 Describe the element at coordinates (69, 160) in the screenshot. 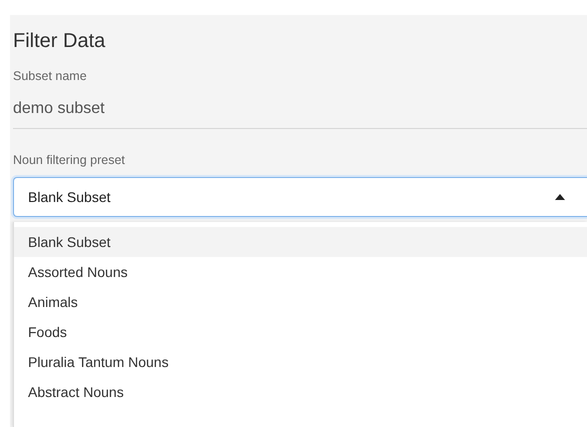

I see `field-label: Noun filtering preset` at that location.